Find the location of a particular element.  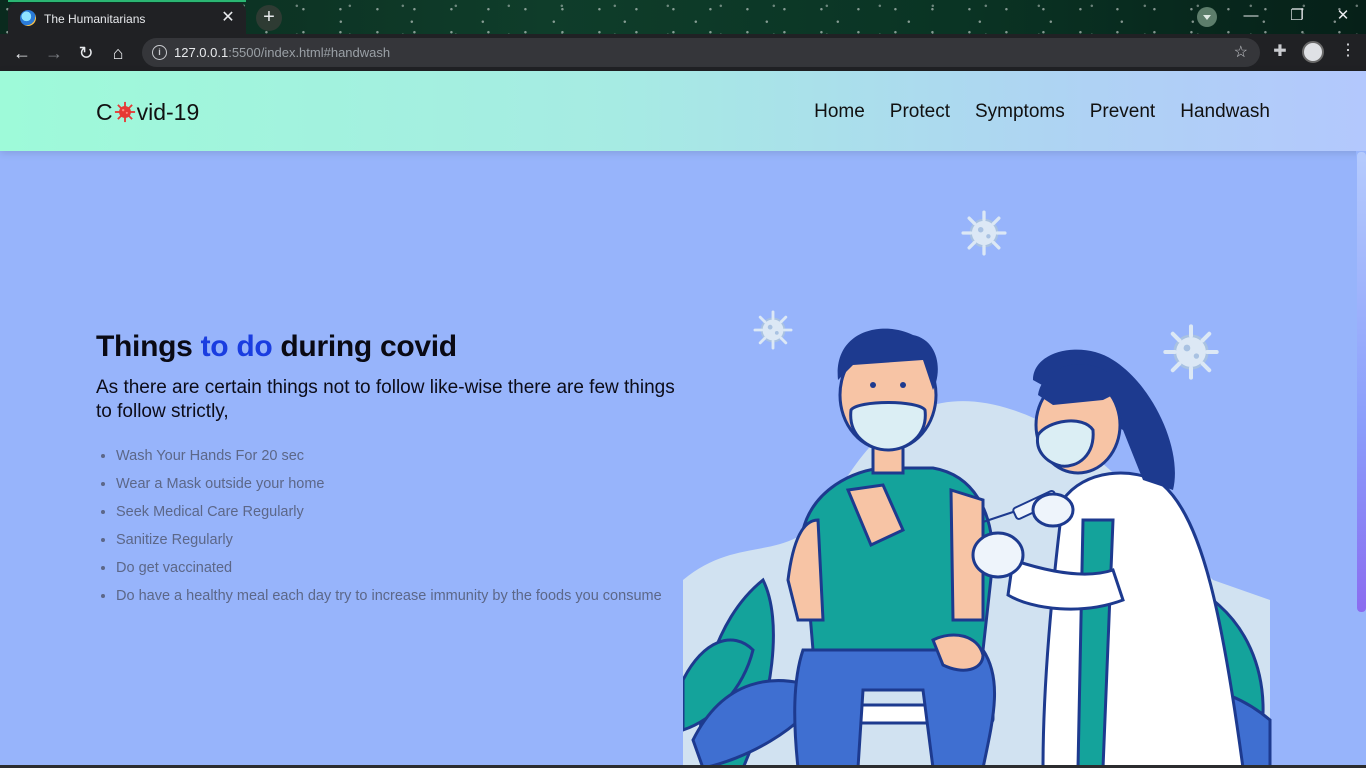

virus-icon is located at coordinates (124, 112).